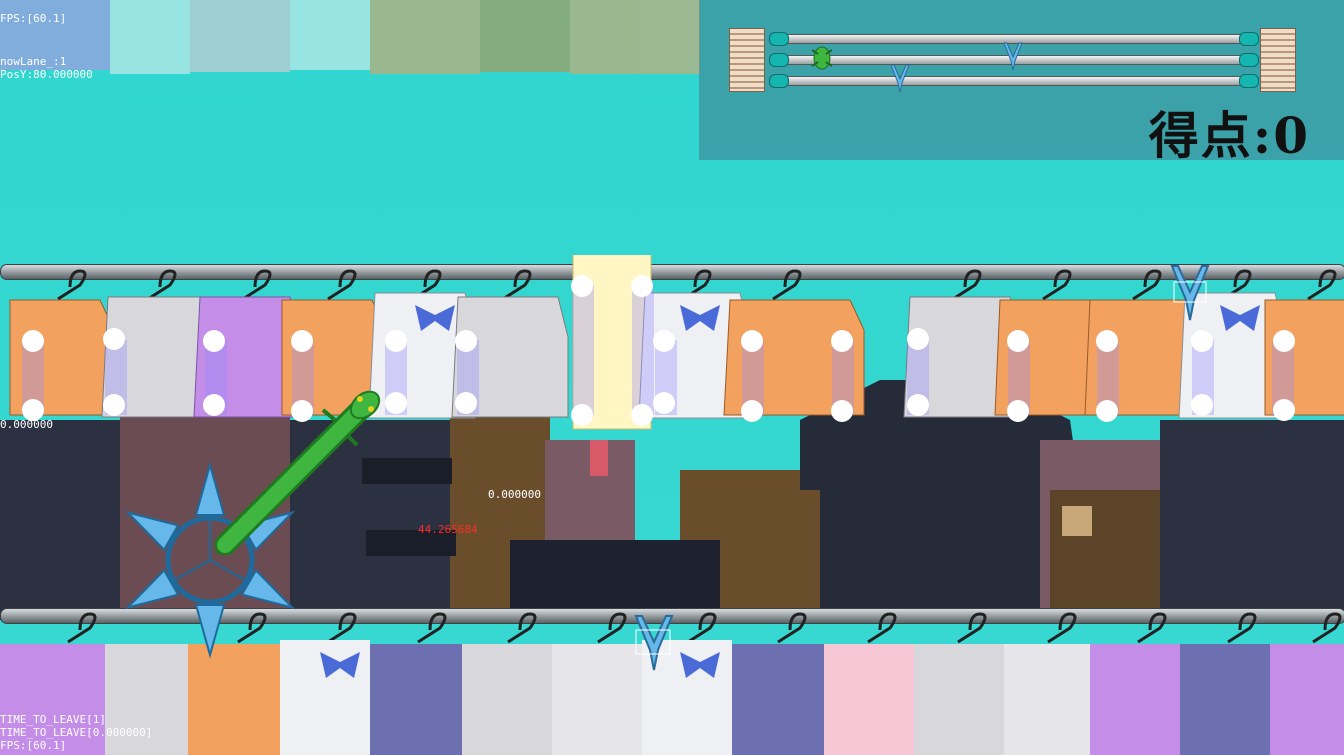 This screenshot has width=1344, height=755. Describe the element at coordinates (53, 719) in the screenshot. I see `debug-time-to-leave-count: TIME_TO_LEAVE[1]` at that location.